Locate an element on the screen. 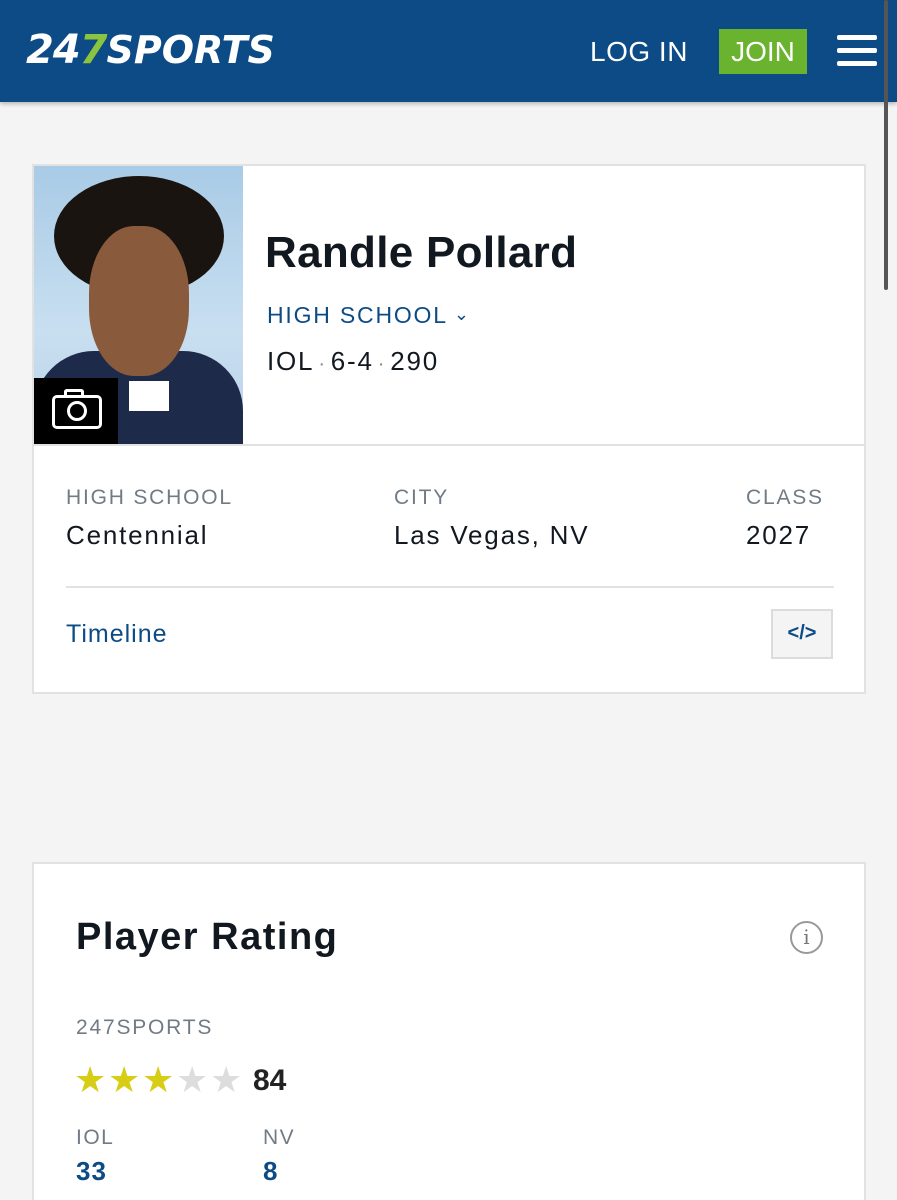 The height and width of the screenshot is (1200, 897). player-photo is located at coordinates (138, 305).